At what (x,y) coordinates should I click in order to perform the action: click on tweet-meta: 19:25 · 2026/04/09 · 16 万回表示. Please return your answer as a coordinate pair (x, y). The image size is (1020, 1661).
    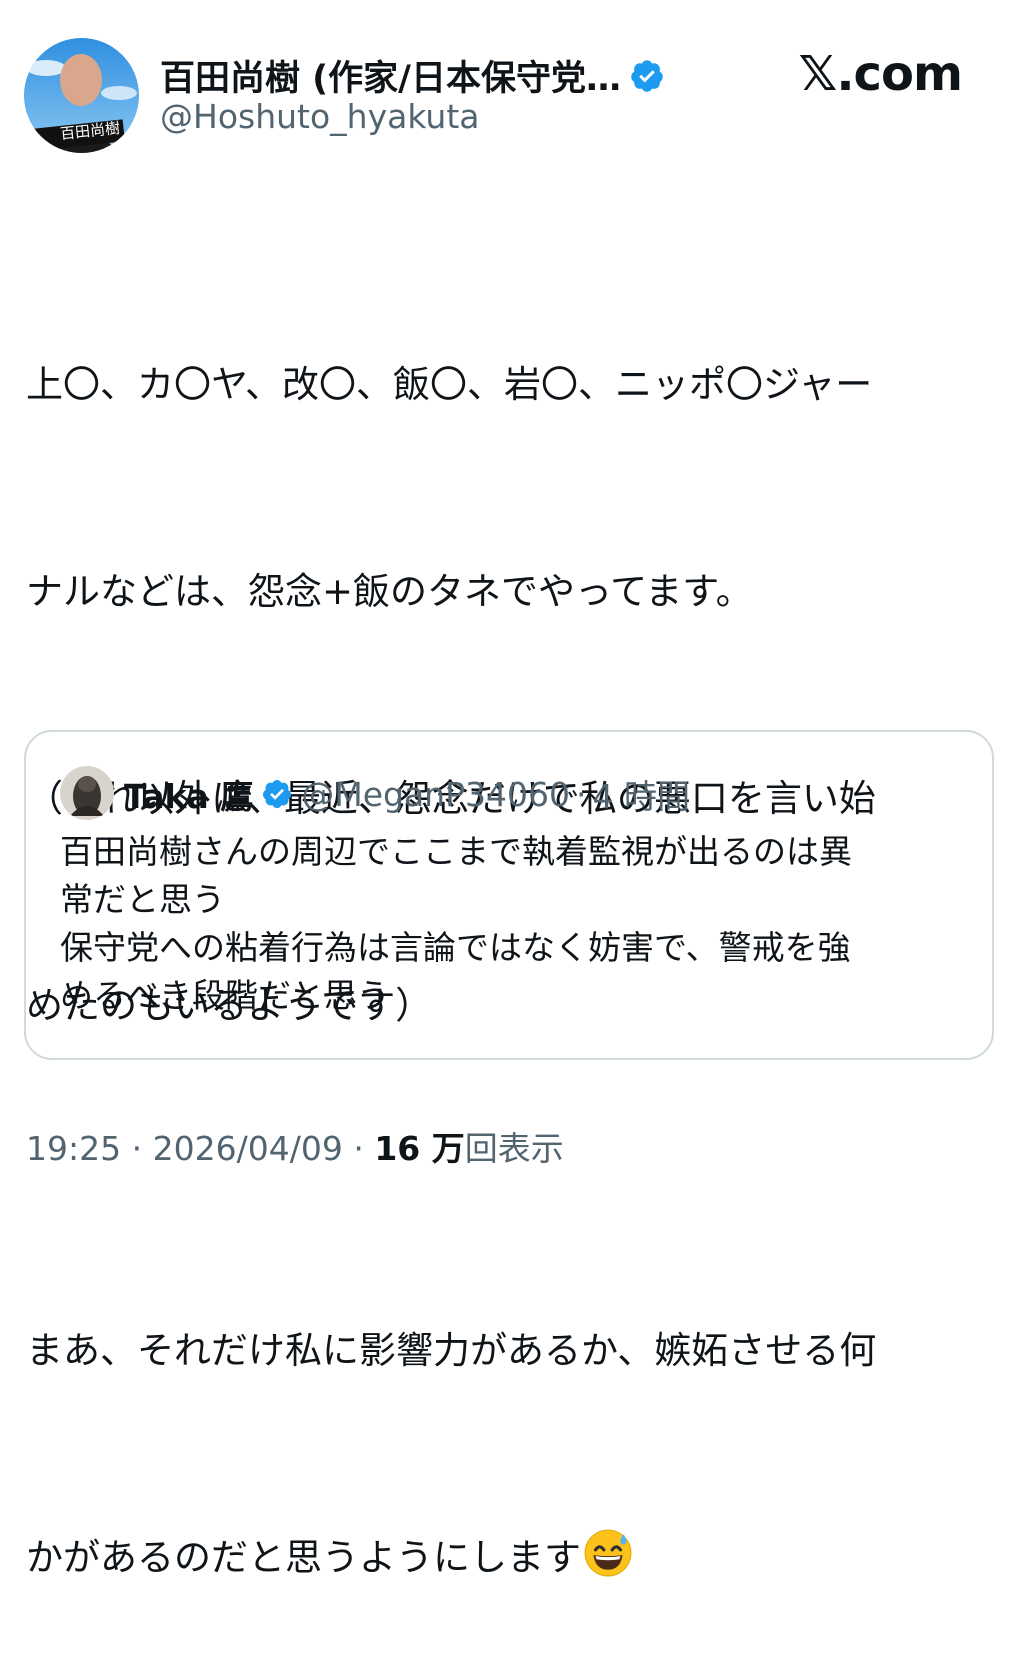
    Looking at the image, I should click on (295, 1146).